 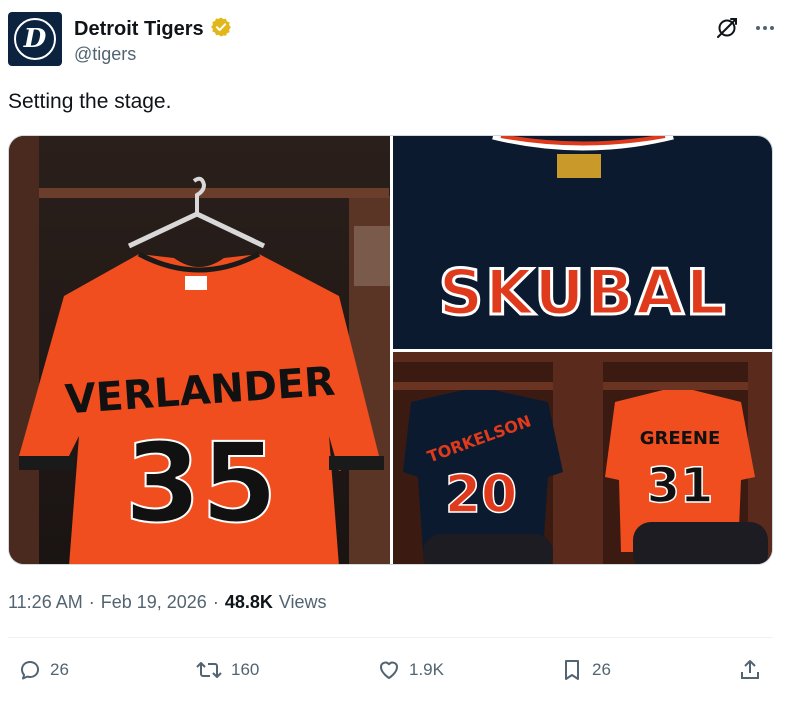 What do you see at coordinates (680, 486) in the screenshot?
I see `greene-number-text: 31` at bounding box center [680, 486].